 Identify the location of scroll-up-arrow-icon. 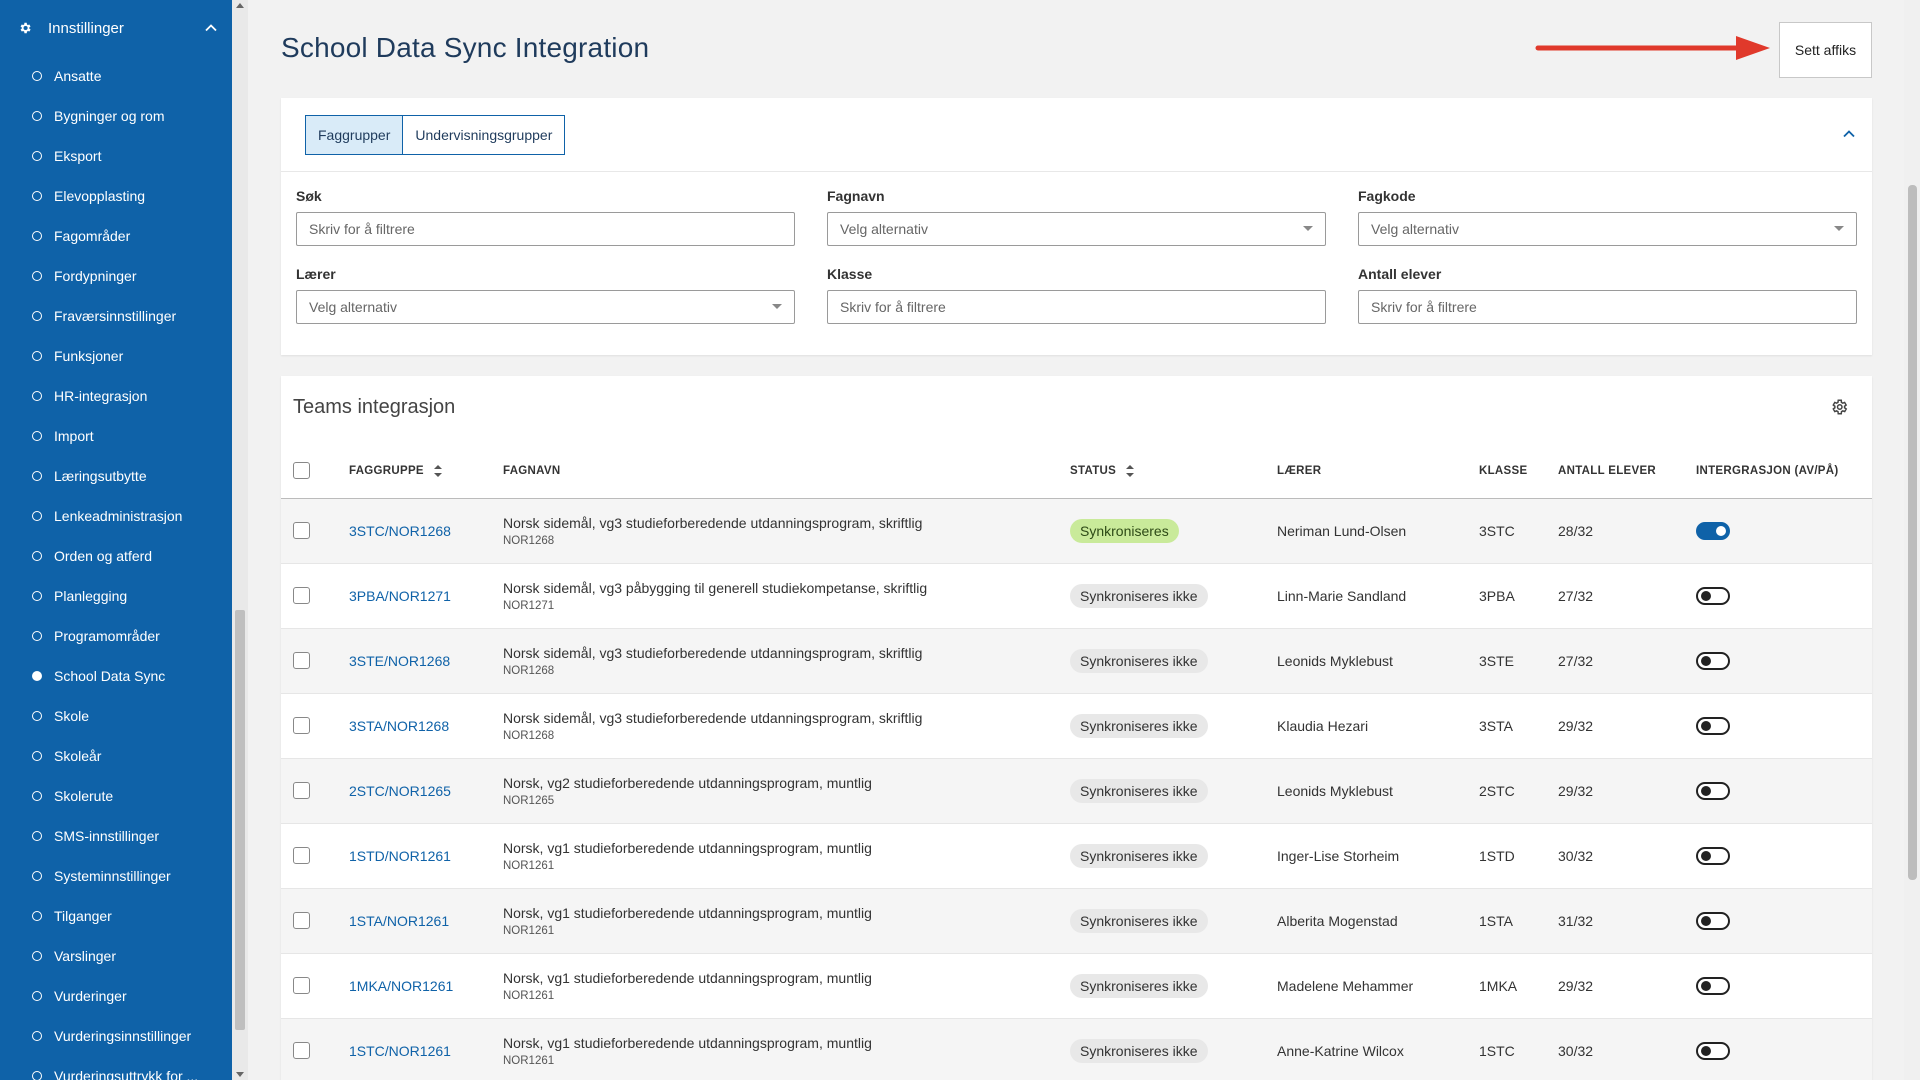
(240, 5).